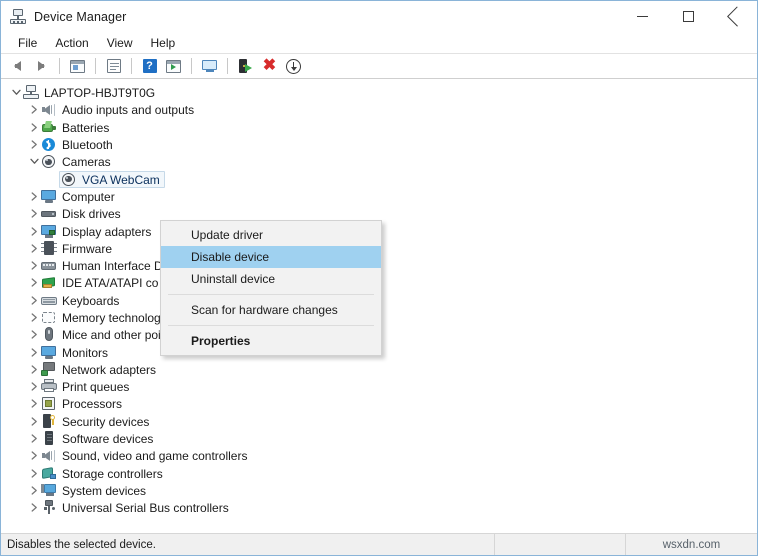 This screenshot has height=556, width=758. I want to click on context-menu-item-uninstall-device: Uninstall device, so click(271, 279).